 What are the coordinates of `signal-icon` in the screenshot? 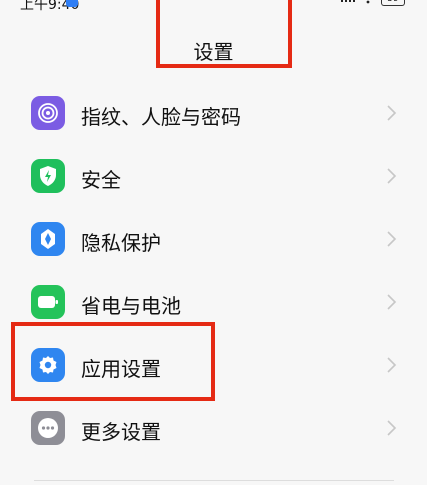 It's located at (348, 3).